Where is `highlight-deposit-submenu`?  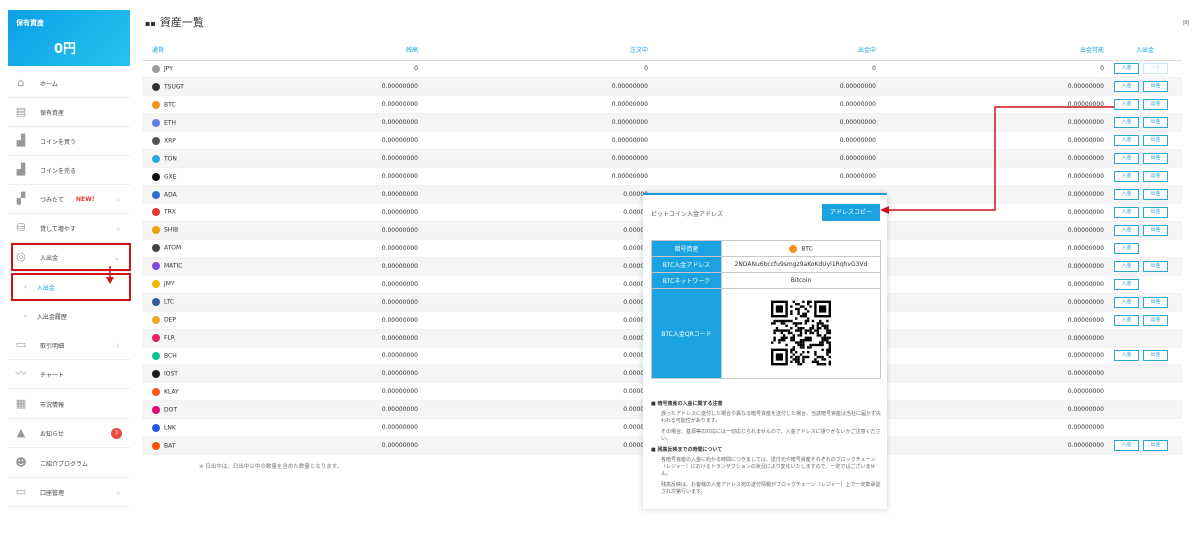
highlight-deposit-submenu is located at coordinates (71, 287).